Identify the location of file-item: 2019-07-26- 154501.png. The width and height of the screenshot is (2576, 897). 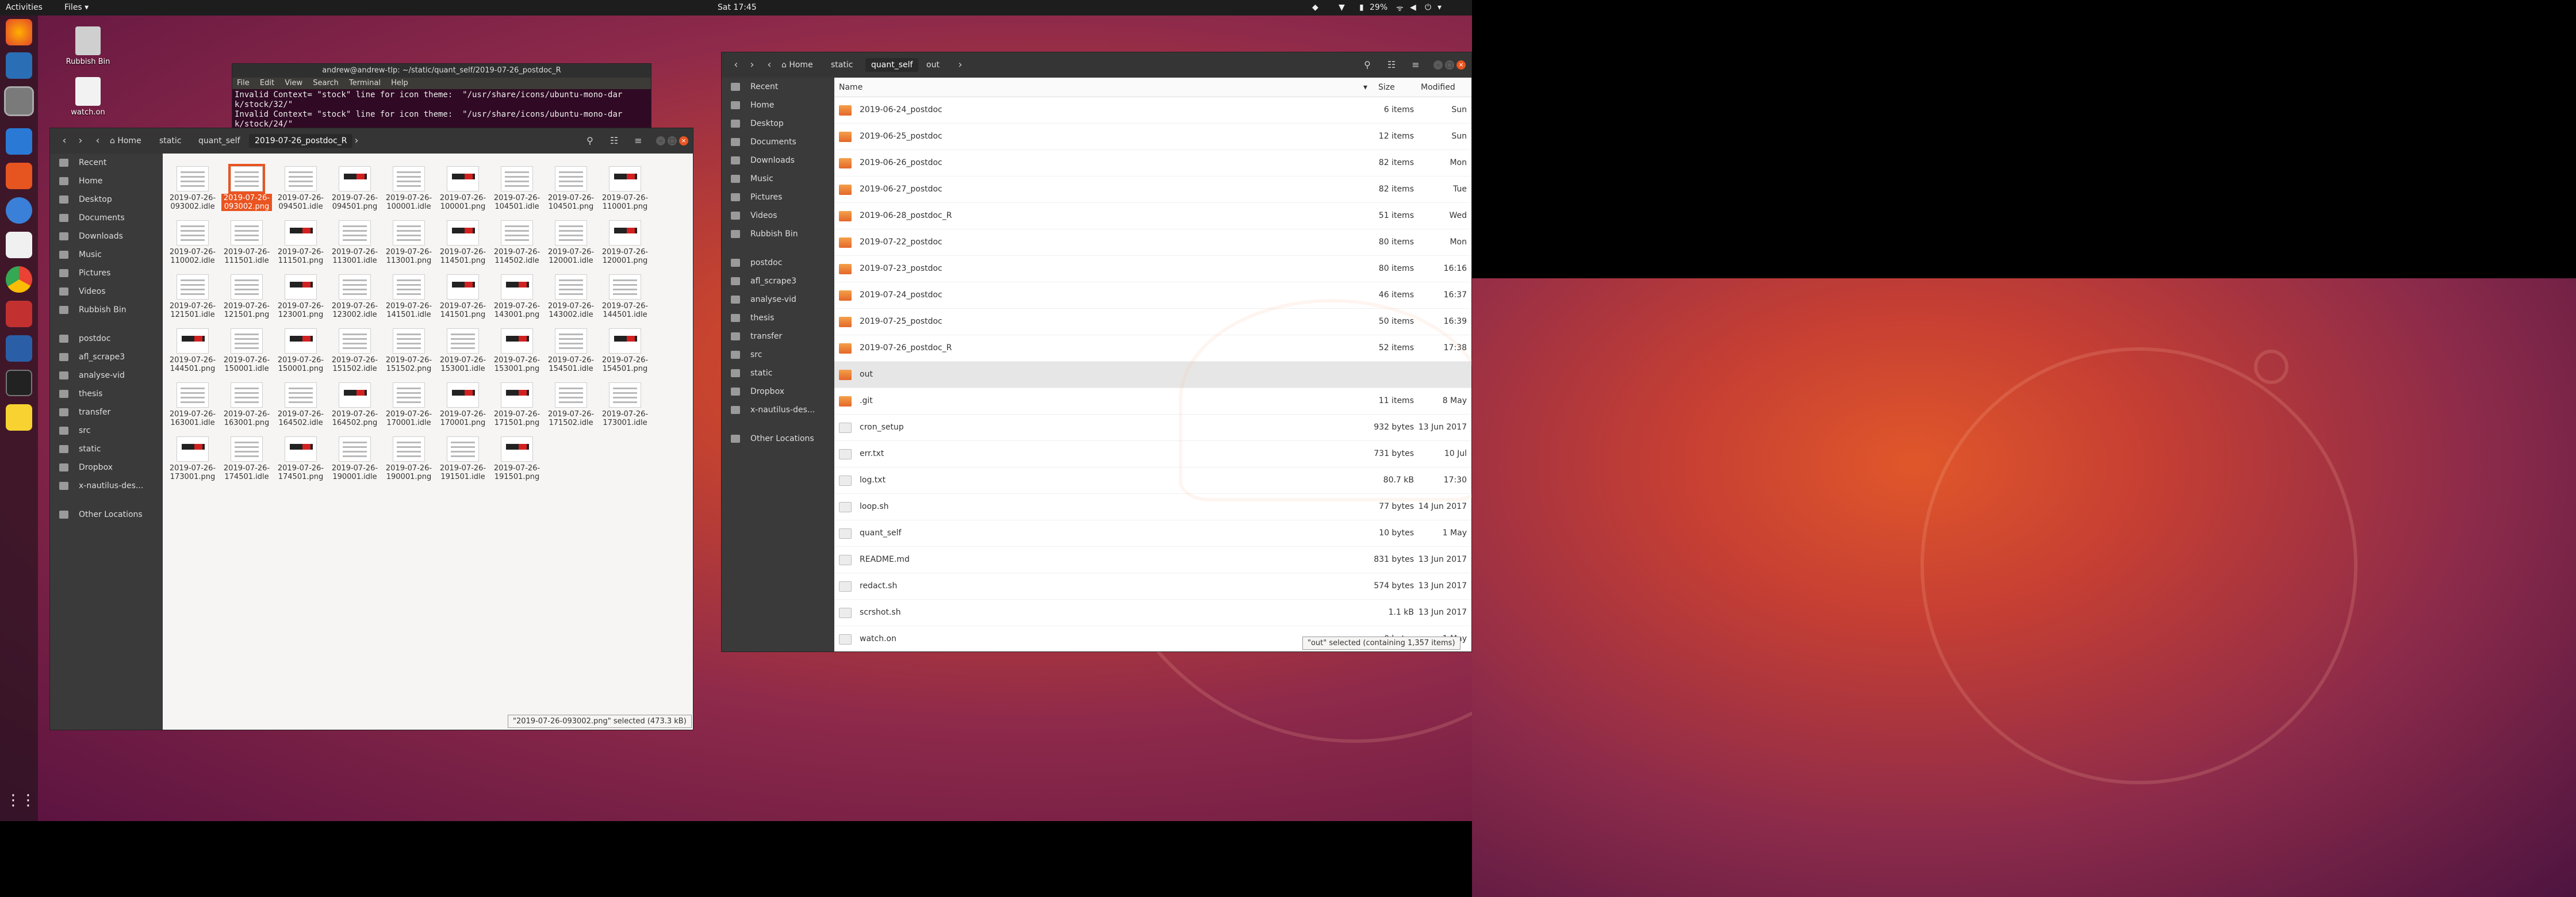
(625, 350).